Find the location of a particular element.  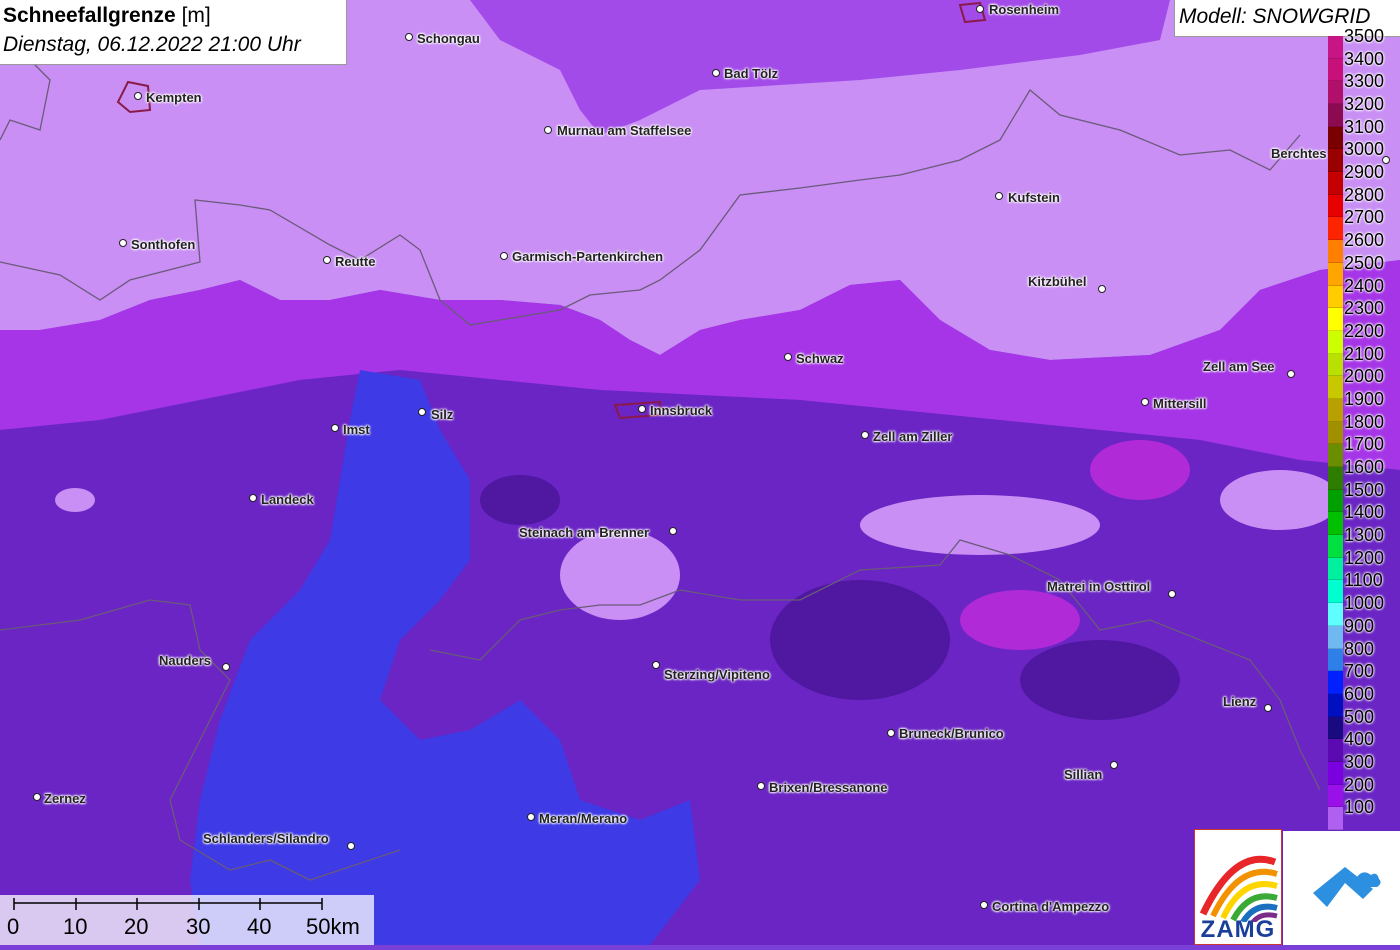

legend-label: 1000 is located at coordinates (1364, 603).